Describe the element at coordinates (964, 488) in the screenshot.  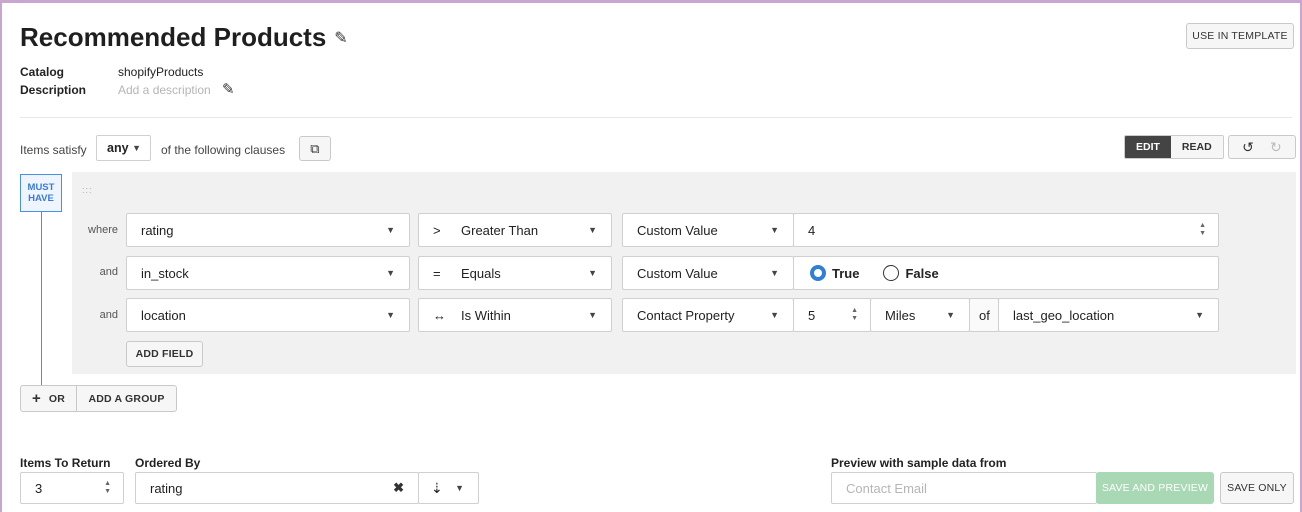
I see `contact-email-input: Contact Email` at that location.